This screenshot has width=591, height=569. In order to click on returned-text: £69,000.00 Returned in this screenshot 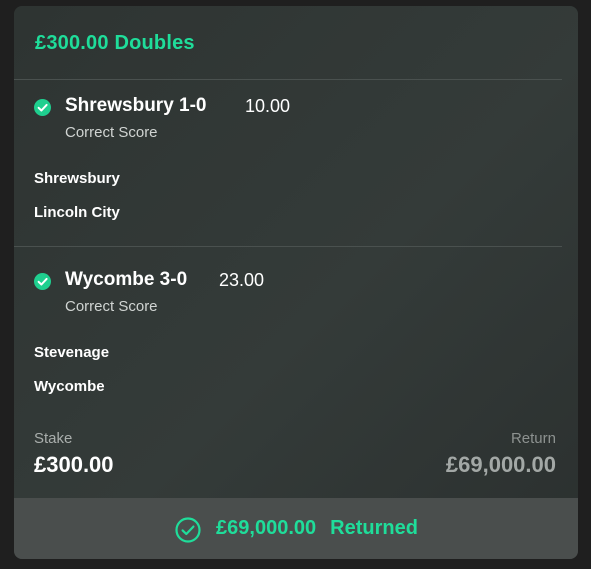, I will do `click(317, 528)`.